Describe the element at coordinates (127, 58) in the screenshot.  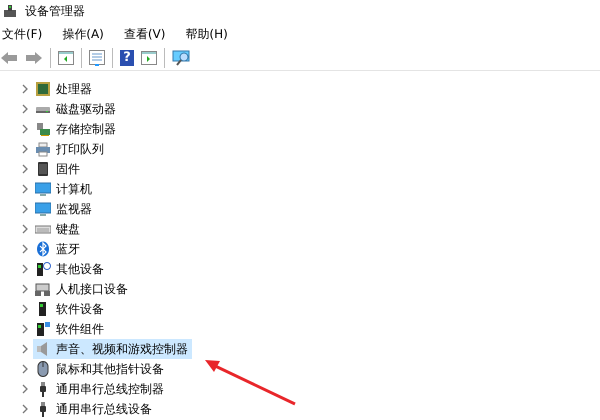
I see `help-icon: ?` at that location.